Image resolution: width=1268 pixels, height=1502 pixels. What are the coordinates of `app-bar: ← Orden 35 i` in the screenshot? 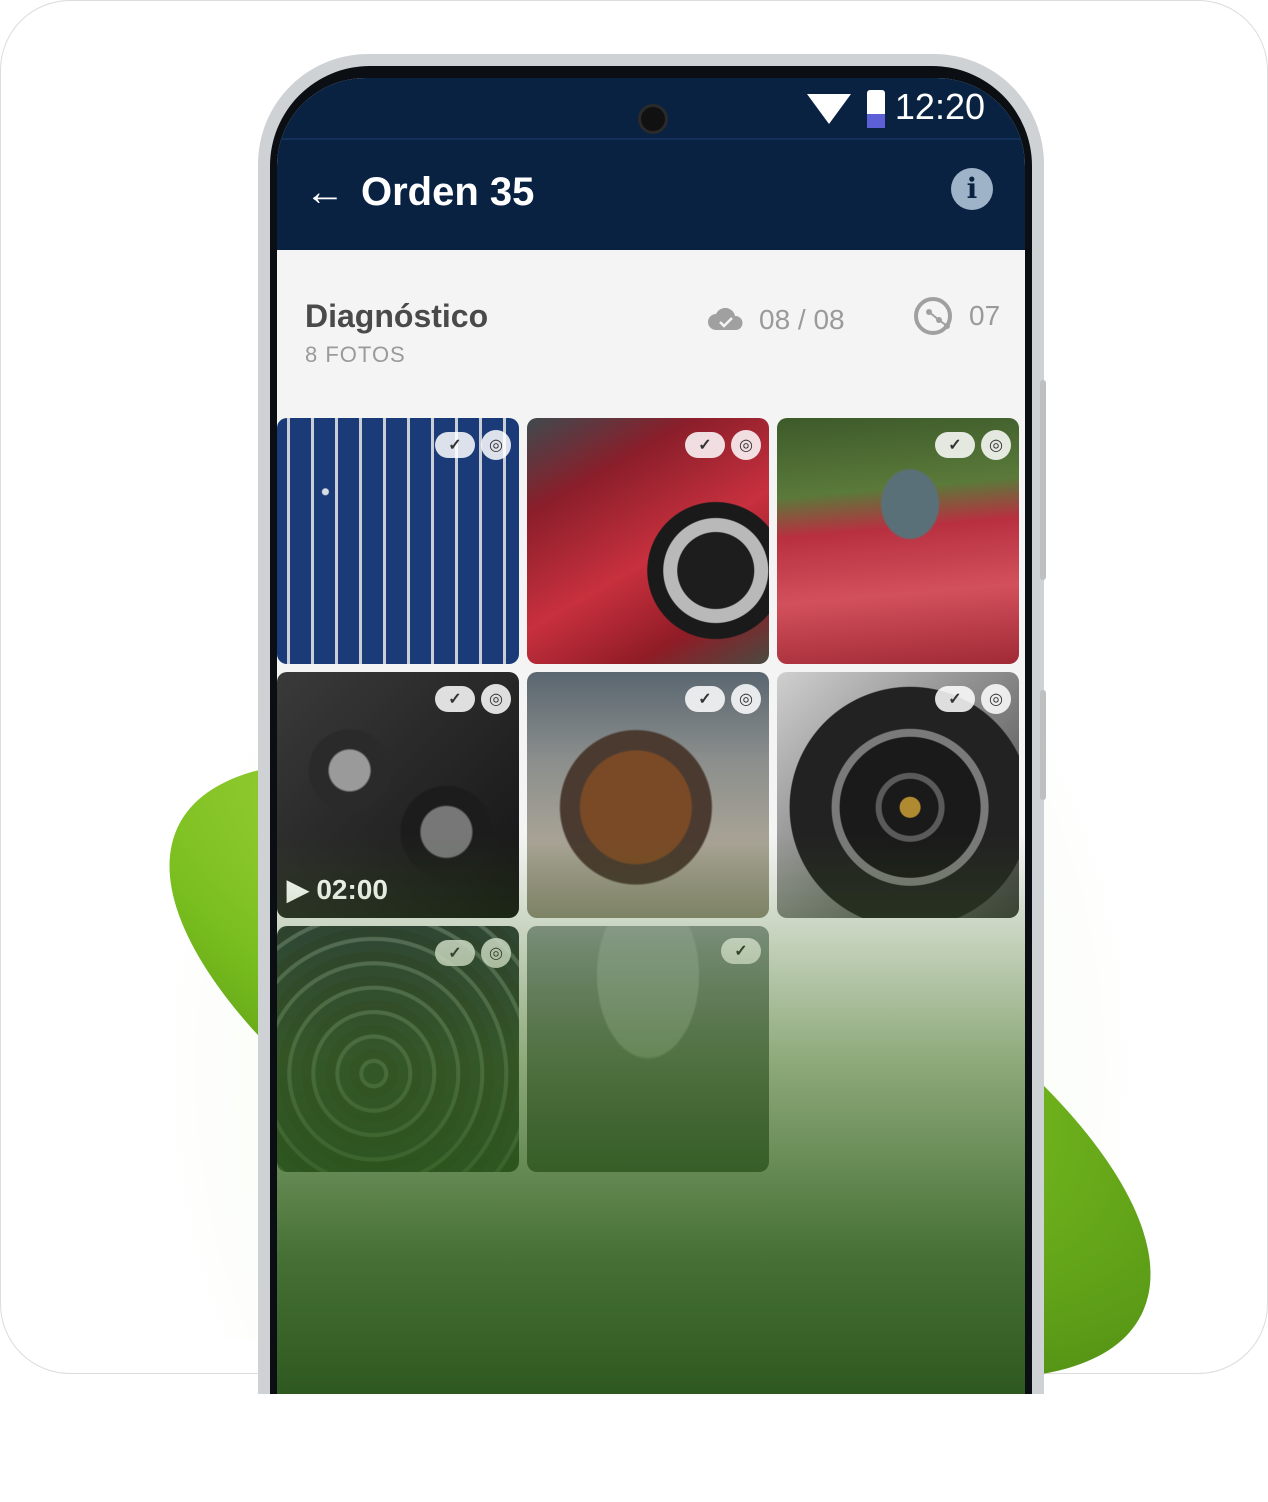 It's located at (651, 195).